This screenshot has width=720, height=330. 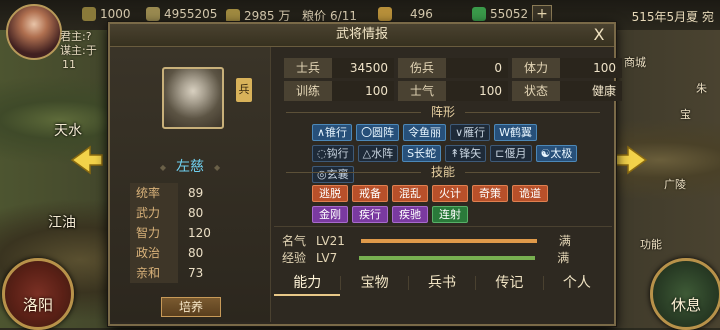 What do you see at coordinates (500, 14) in the screenshot?
I see `resource-gem: 55052` at bounding box center [500, 14].